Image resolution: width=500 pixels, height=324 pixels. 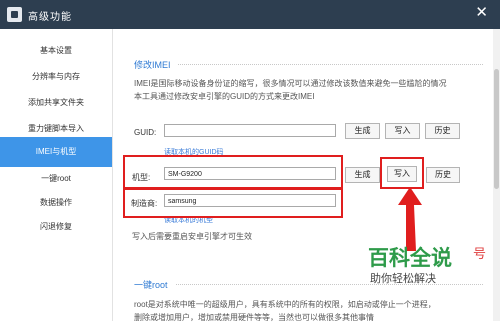 What do you see at coordinates (402, 131) in the screenshot?
I see `guid-write-button: 写入` at bounding box center [402, 131].